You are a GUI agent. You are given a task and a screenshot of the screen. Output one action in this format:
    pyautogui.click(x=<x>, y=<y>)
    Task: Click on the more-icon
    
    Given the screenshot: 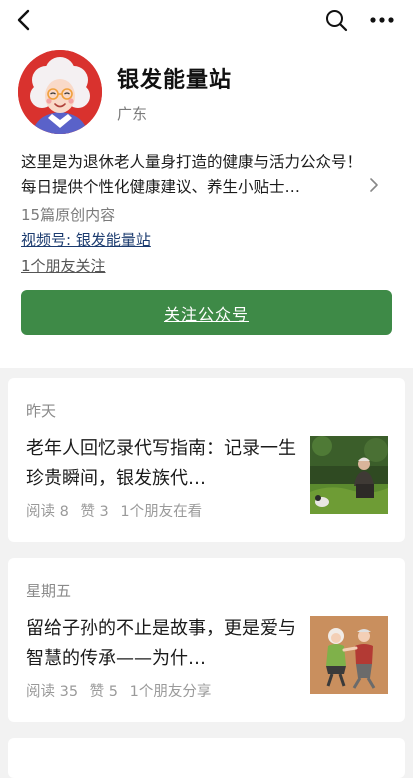 What is the action you would take?
    pyautogui.click(x=382, y=20)
    